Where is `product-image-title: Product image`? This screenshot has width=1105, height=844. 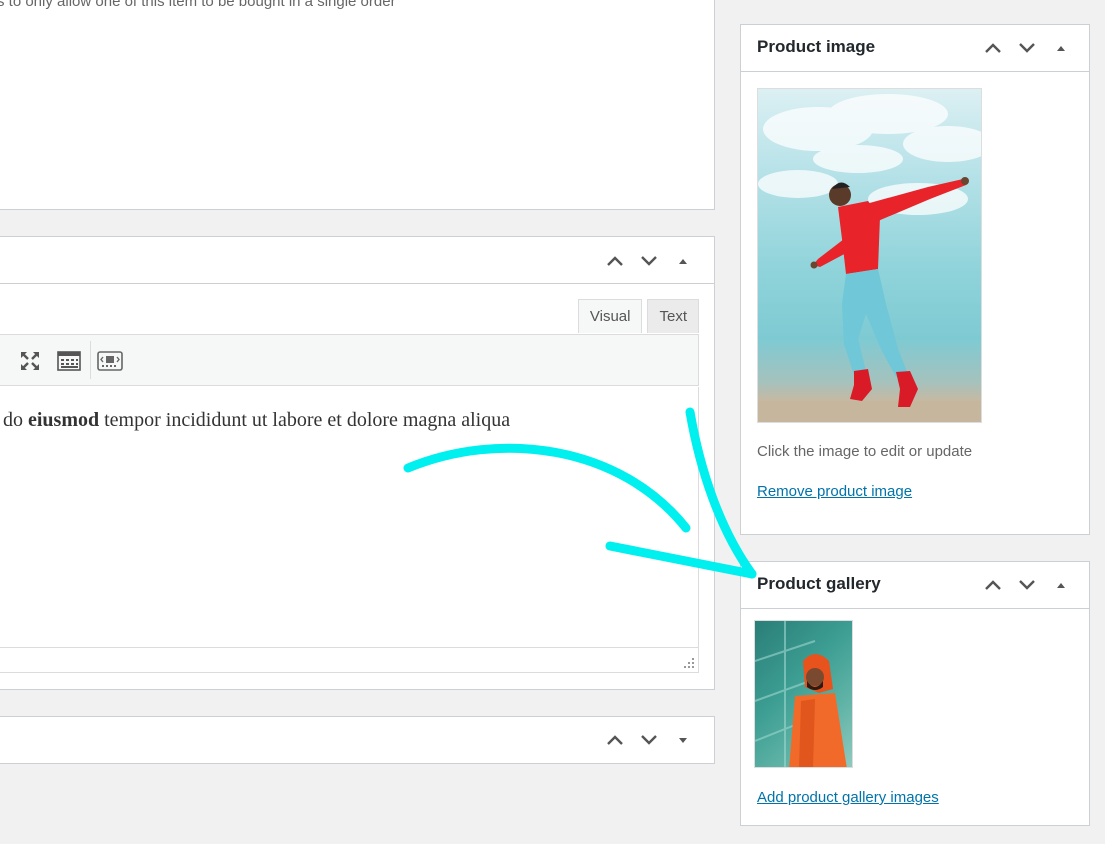 product-image-title: Product image is located at coordinates (816, 46).